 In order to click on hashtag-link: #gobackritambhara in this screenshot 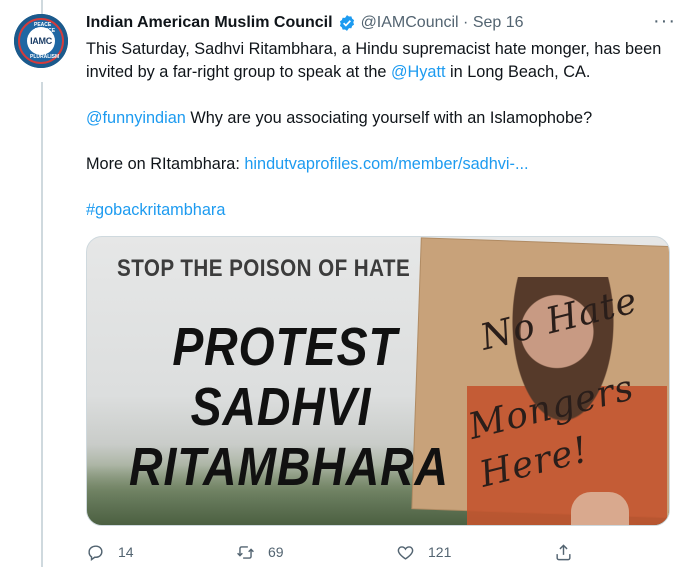, I will do `click(155, 210)`.